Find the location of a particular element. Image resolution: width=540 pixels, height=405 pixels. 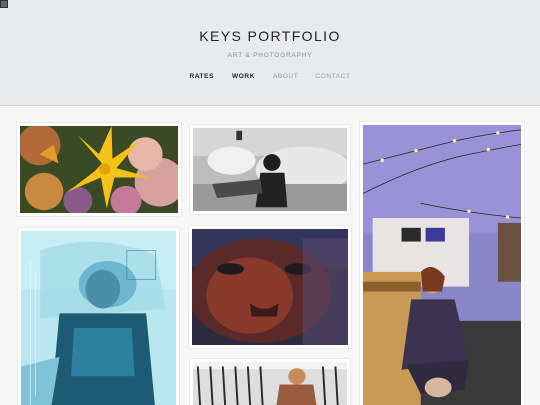

photo-railing is located at coordinates (270, 382).